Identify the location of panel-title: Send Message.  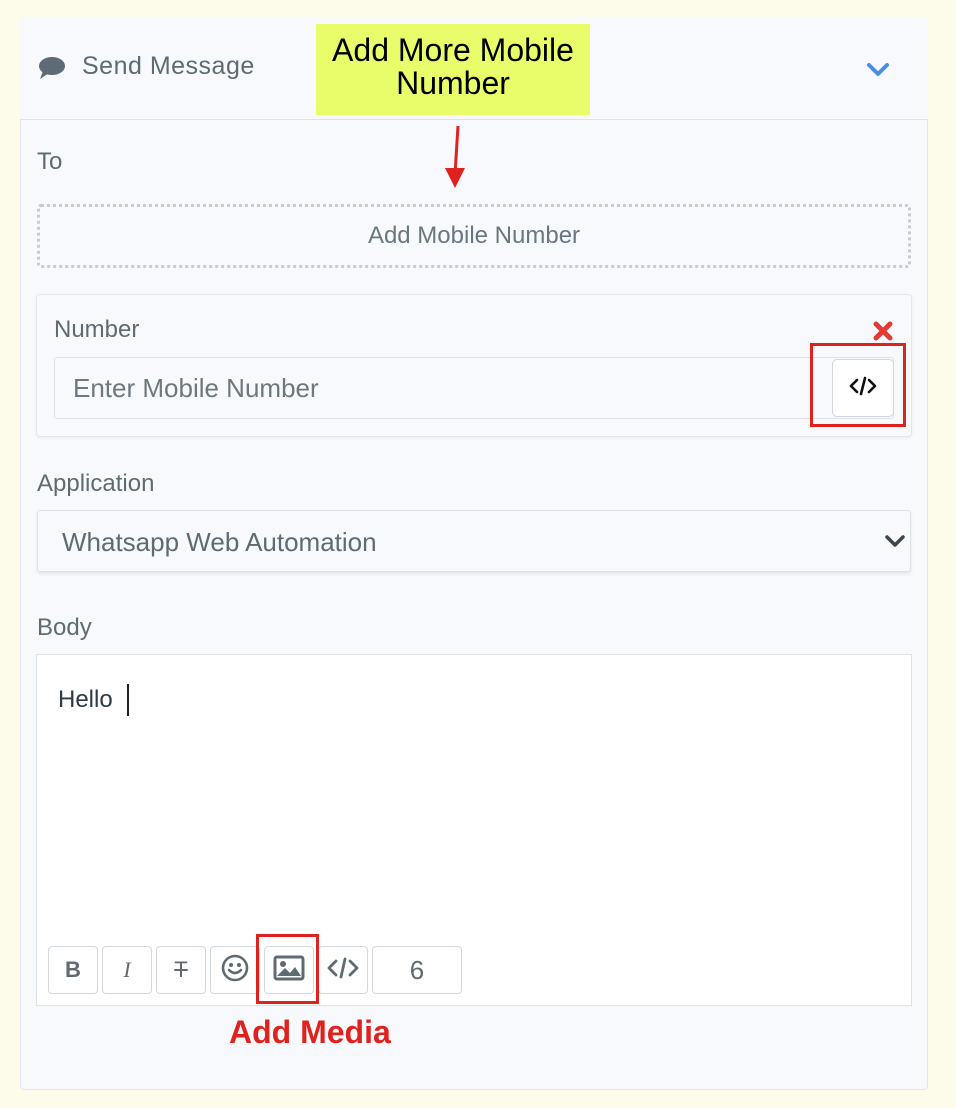
(168, 66).